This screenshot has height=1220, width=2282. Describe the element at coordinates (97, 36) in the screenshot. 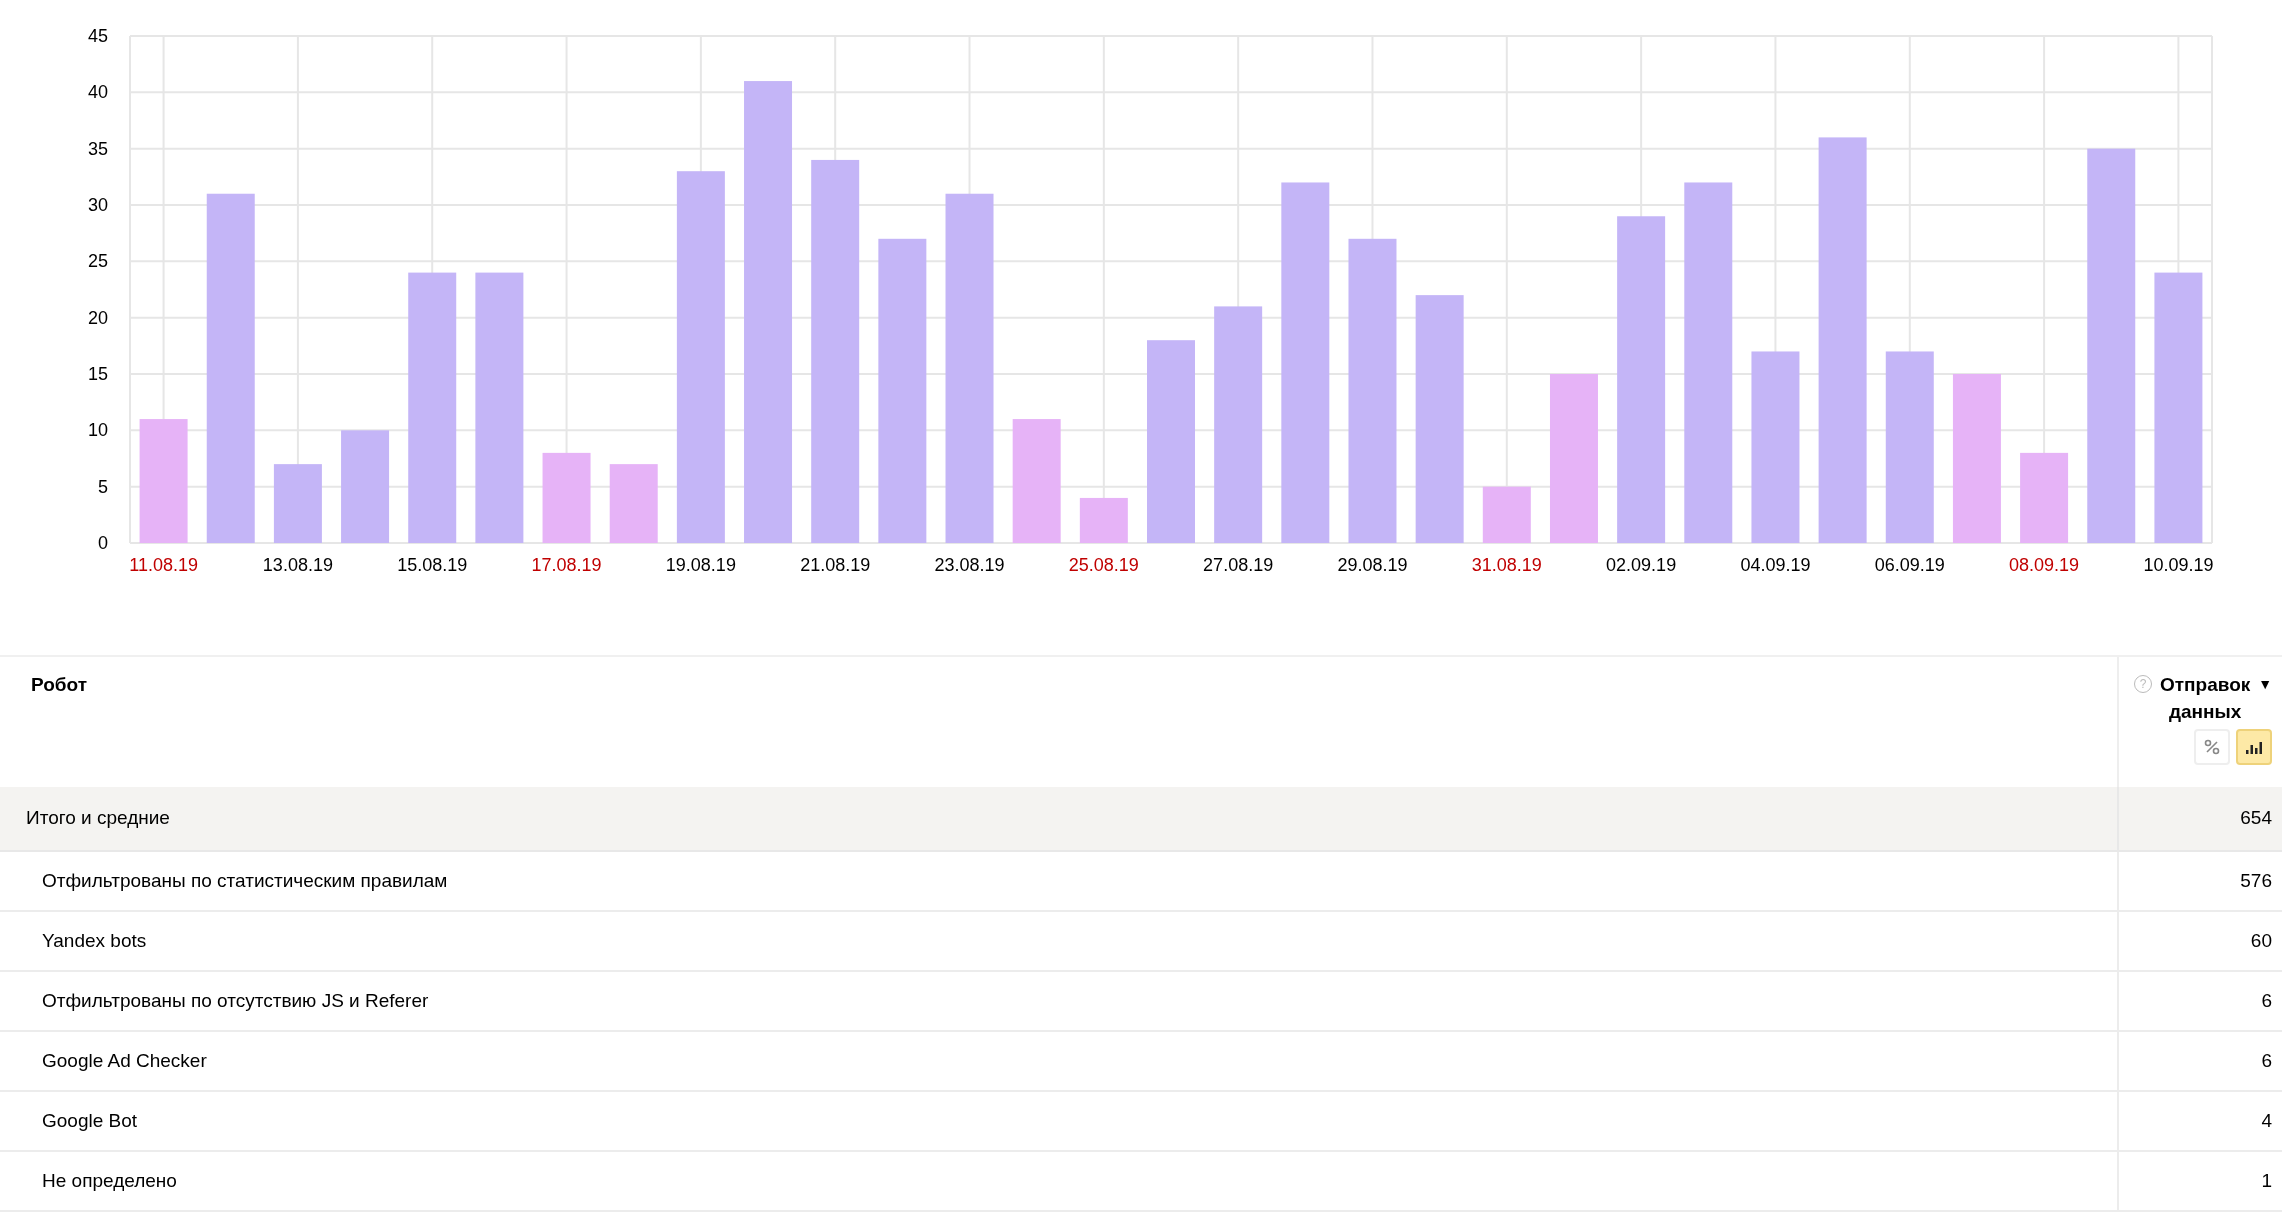

I see `y-axis-label: 45` at that location.